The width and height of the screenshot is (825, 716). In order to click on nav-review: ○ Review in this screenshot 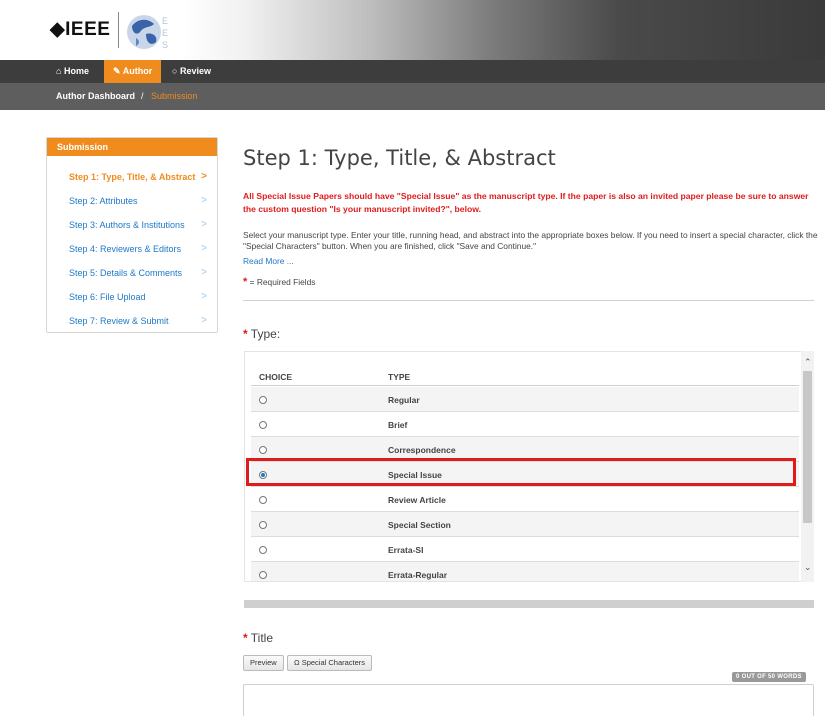, I will do `click(191, 71)`.